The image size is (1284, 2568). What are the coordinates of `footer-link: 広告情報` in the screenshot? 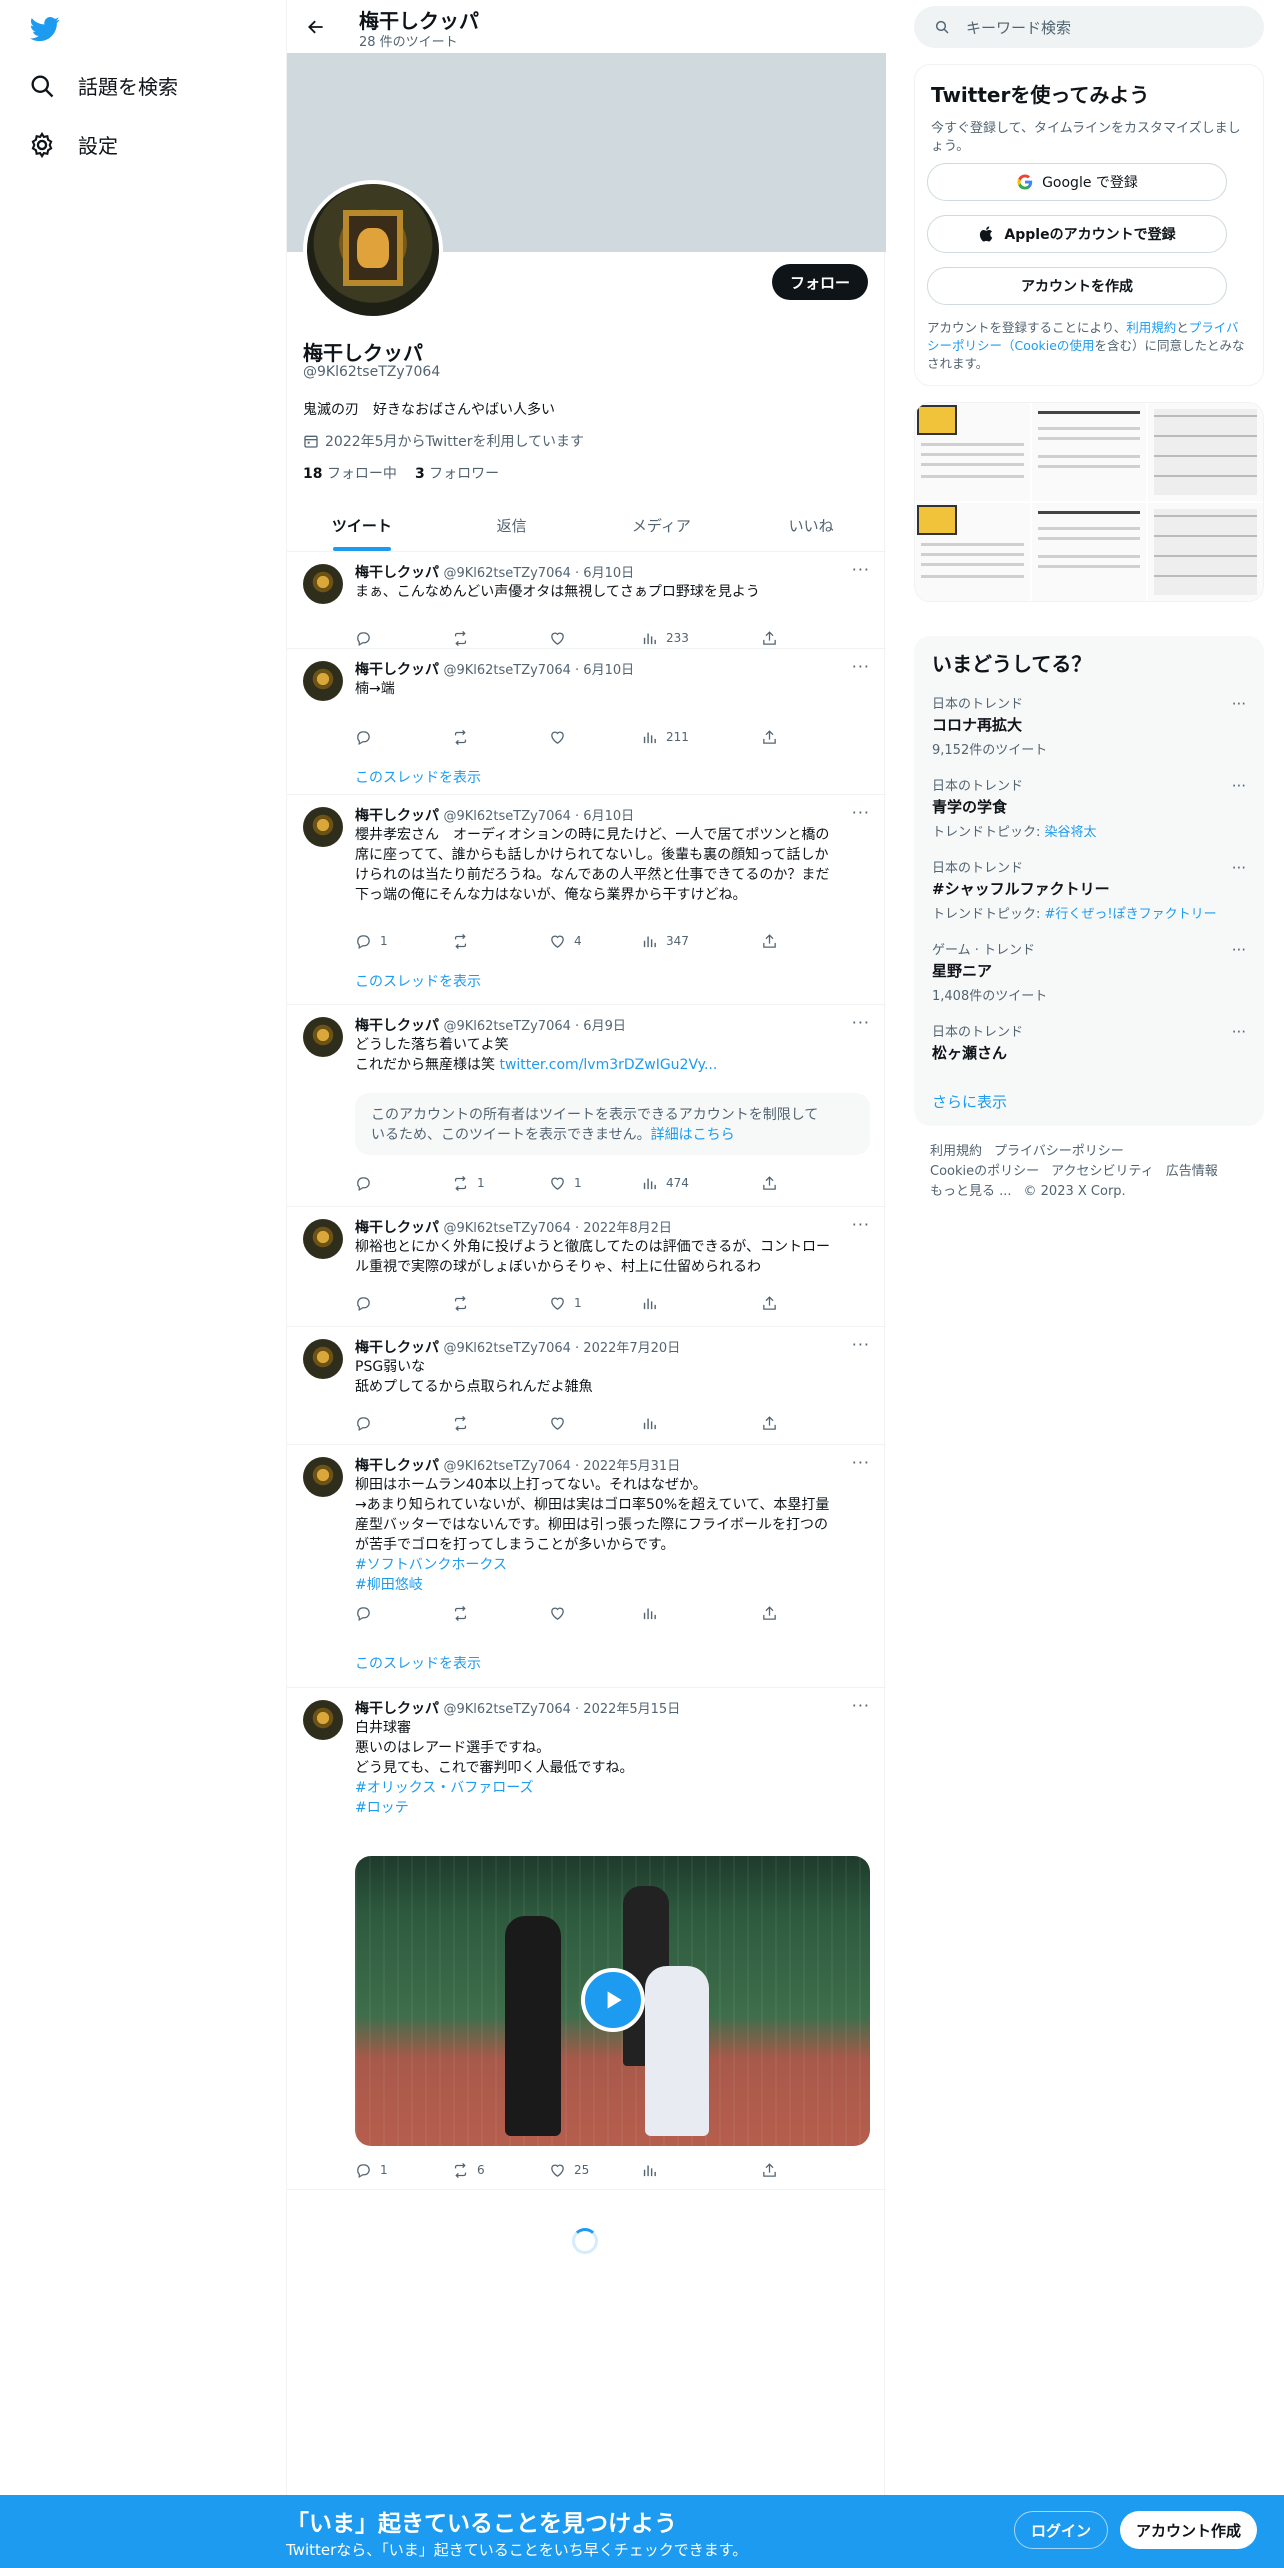 It's located at (1192, 1171).